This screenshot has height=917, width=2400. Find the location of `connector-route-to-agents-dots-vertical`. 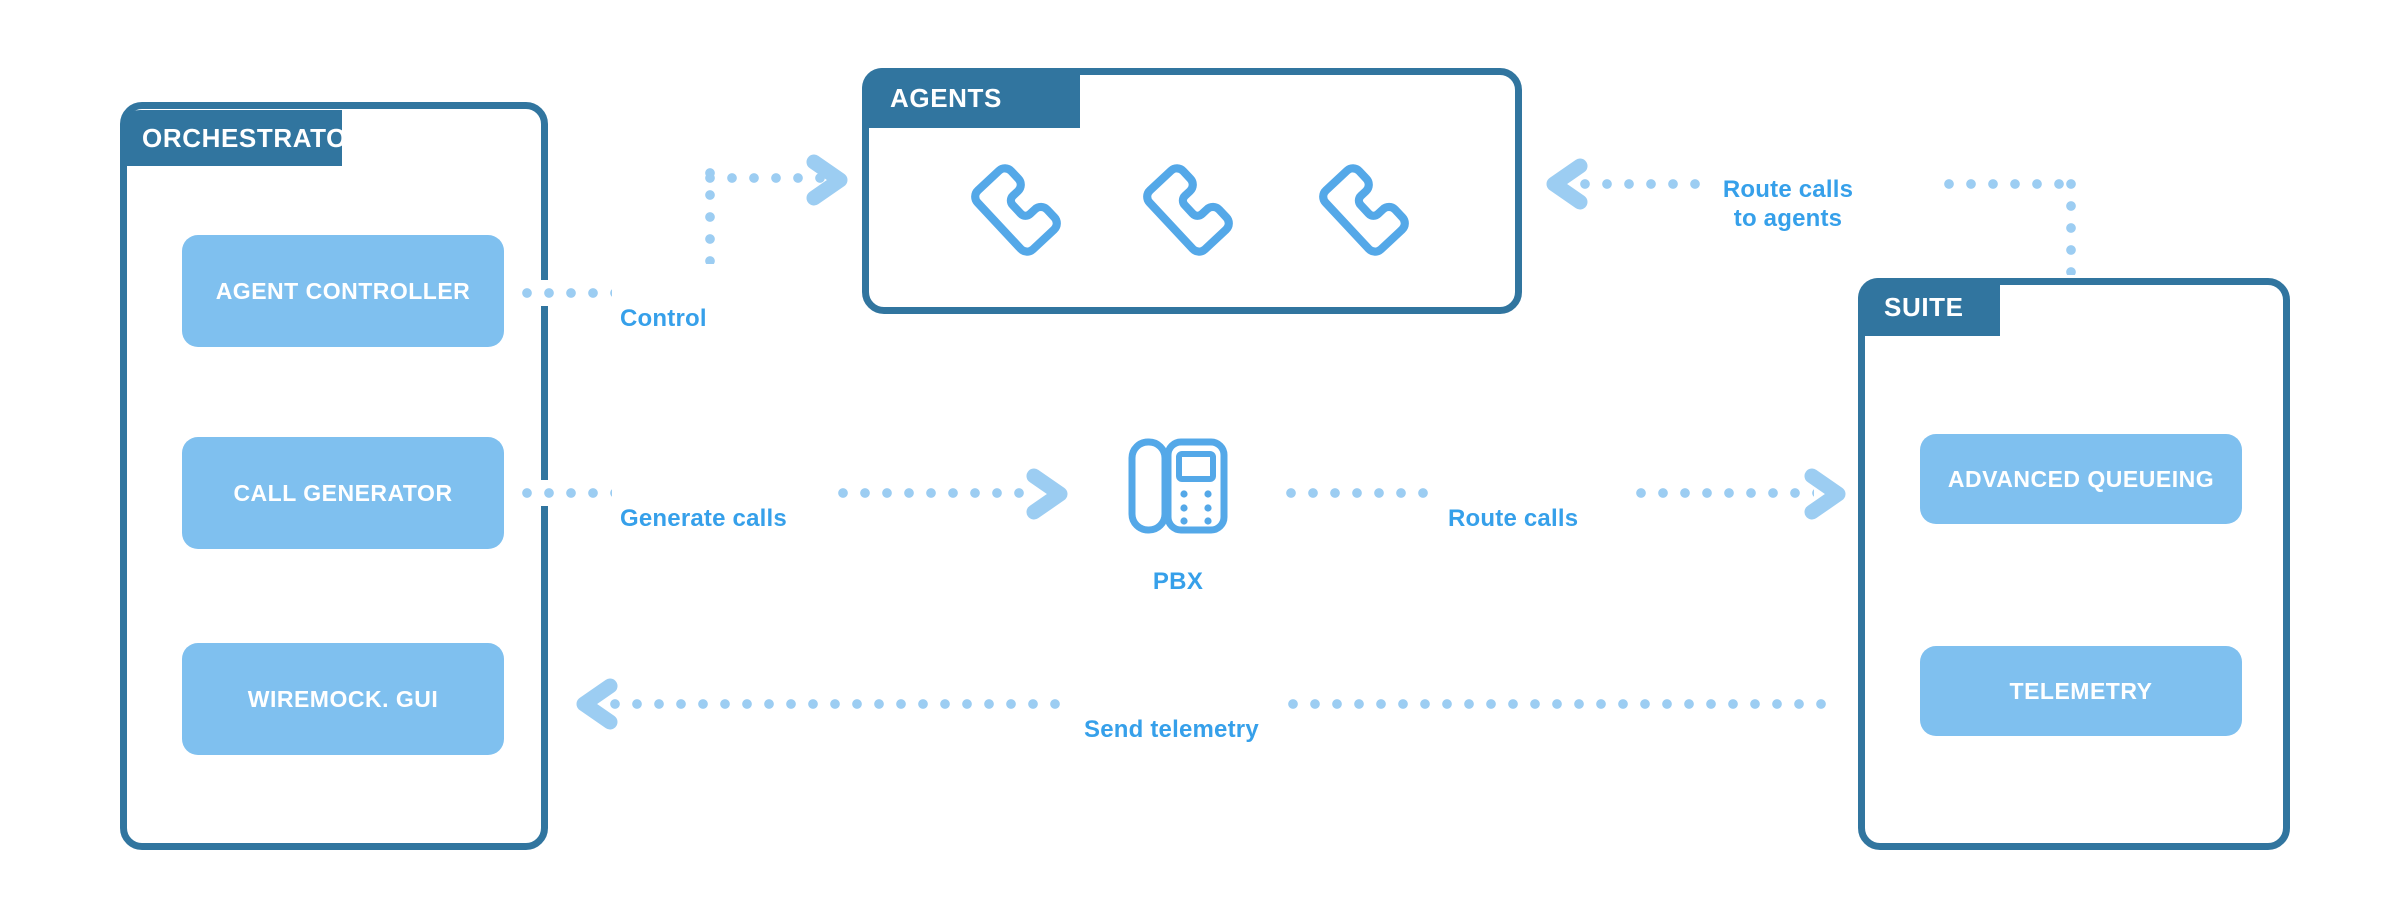

connector-route-to-agents-dots-vertical is located at coordinates (2071, 227).